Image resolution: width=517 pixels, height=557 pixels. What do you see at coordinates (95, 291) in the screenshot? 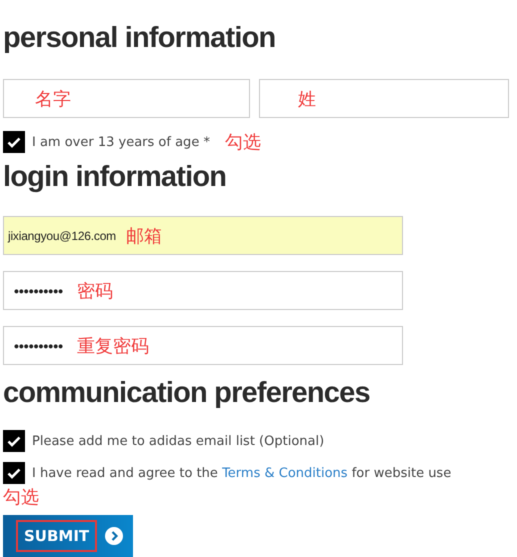
I see `annotation-text: 密码` at bounding box center [95, 291].